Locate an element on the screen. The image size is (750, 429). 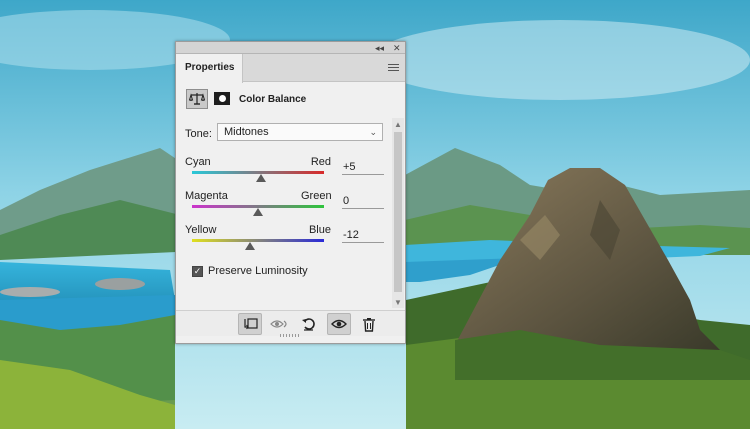
tone-select: Midtones ⌄ is located at coordinates (300, 132).